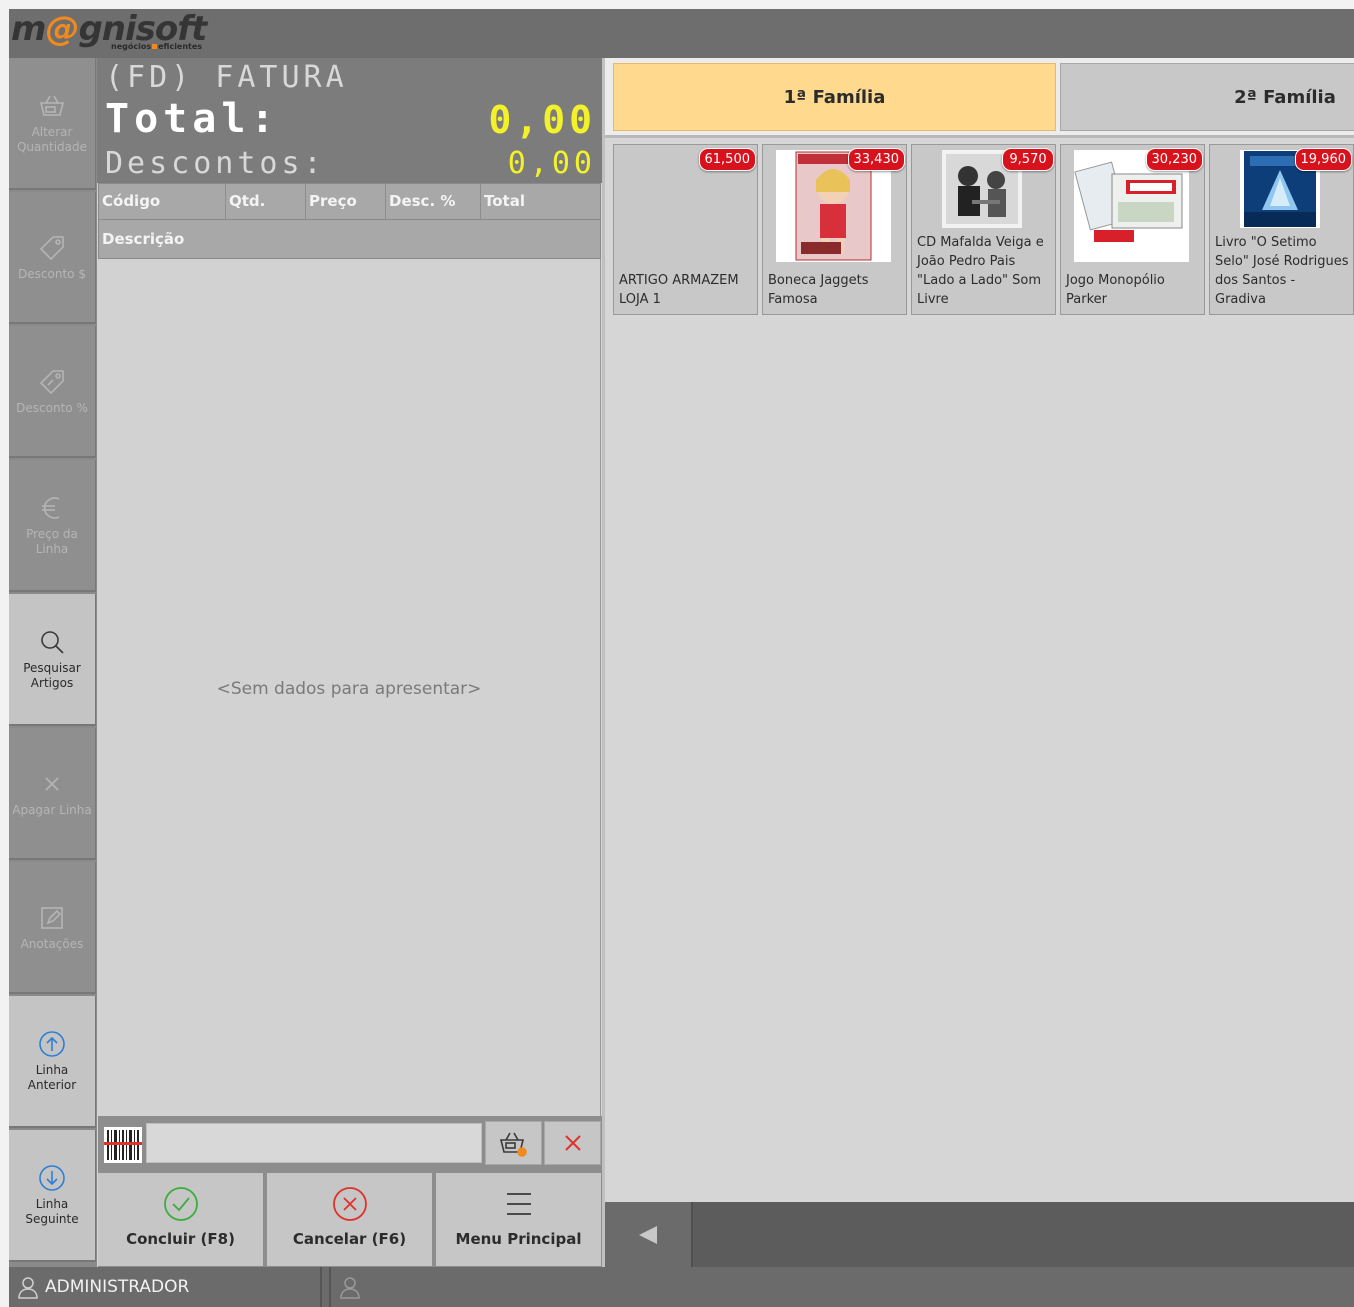 This screenshot has height=1307, width=1354. I want to click on sidebar-item-anotacoes: Anotações, so click(52, 928).